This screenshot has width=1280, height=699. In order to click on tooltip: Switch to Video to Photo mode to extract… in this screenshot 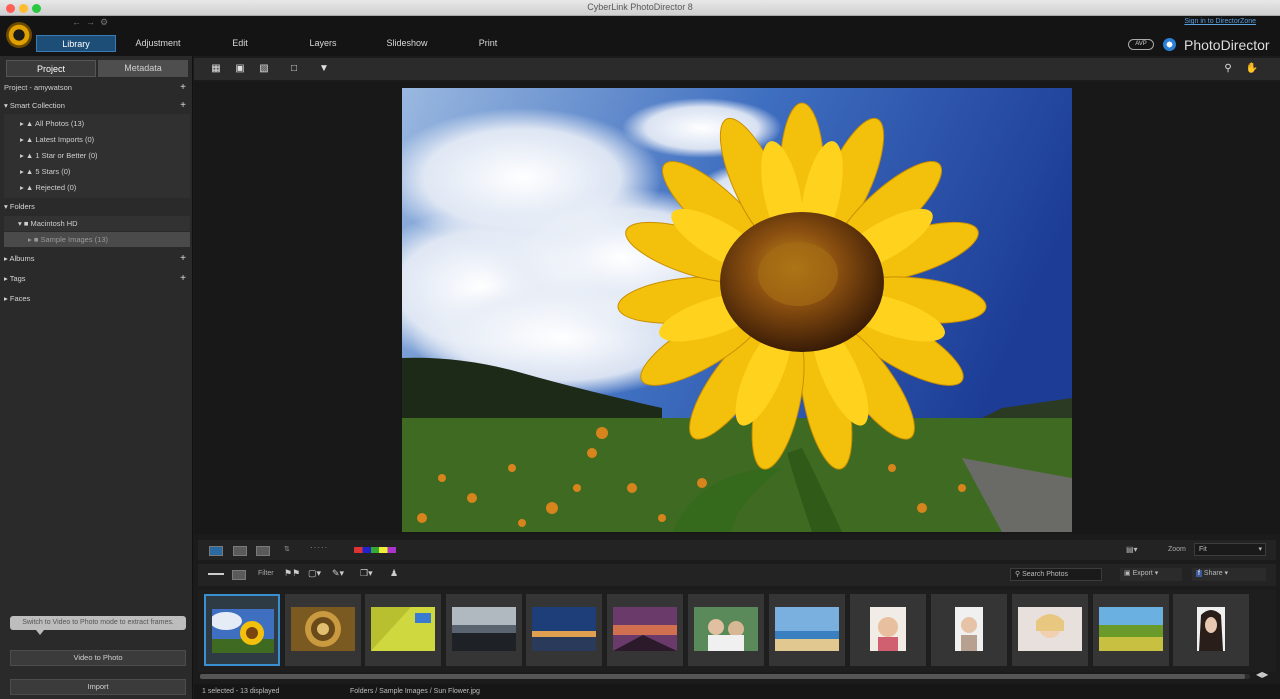, I will do `click(98, 623)`.